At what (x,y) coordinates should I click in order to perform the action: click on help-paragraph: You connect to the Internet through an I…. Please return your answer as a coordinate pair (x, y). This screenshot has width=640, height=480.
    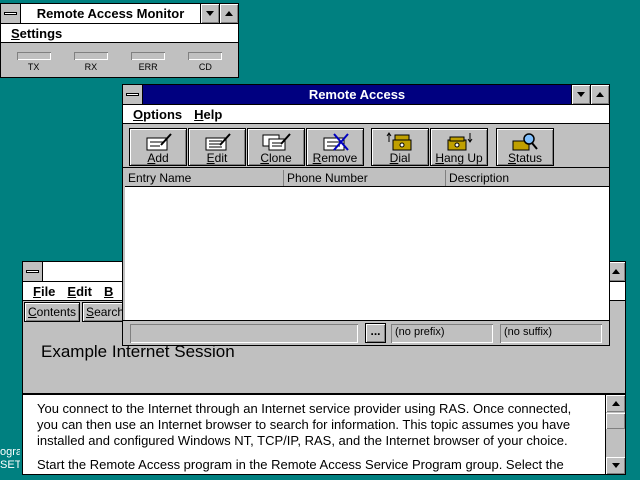
    Looking at the image, I should click on (304, 424).